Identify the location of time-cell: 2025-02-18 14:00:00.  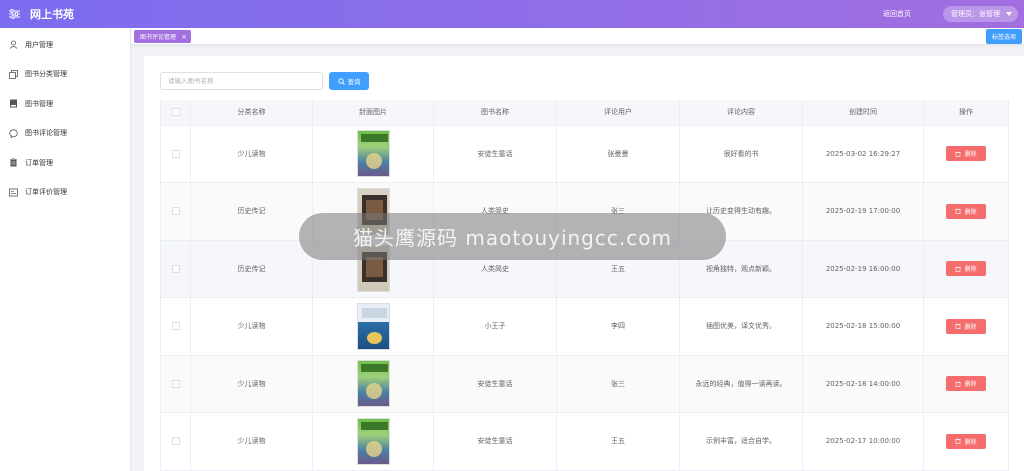
(863, 384).